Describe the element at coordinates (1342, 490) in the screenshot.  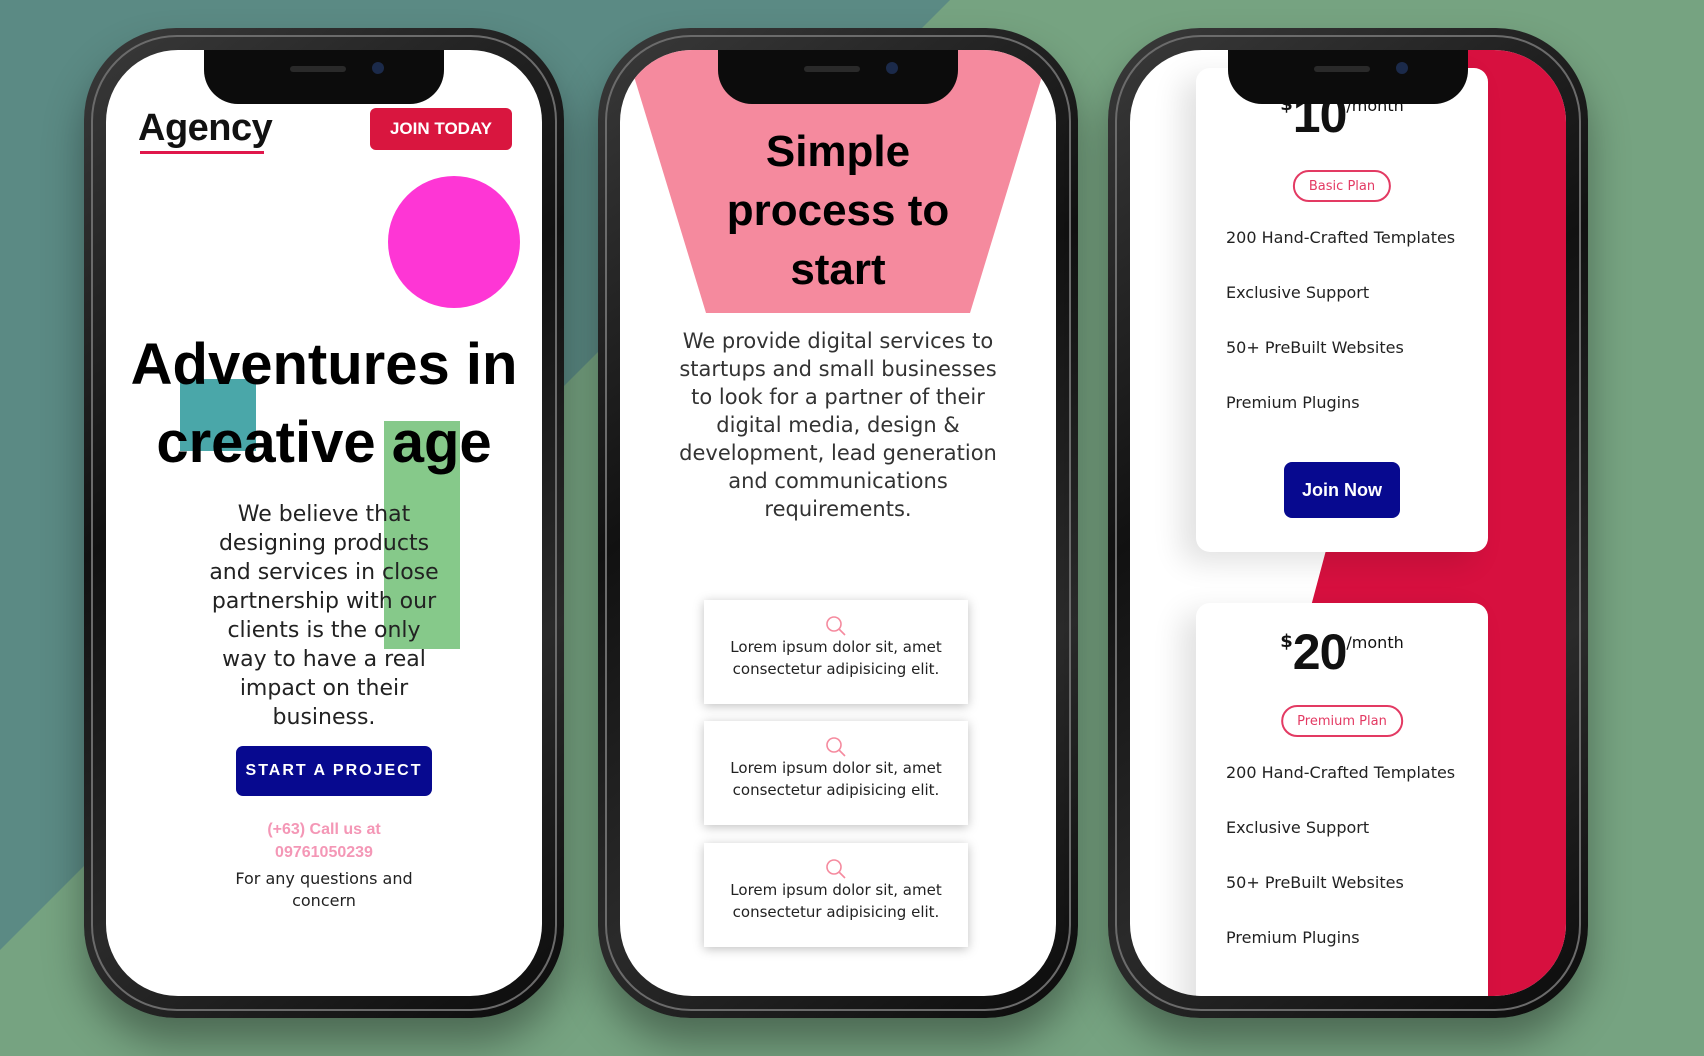
I see `join-now-button: Join Now` at that location.